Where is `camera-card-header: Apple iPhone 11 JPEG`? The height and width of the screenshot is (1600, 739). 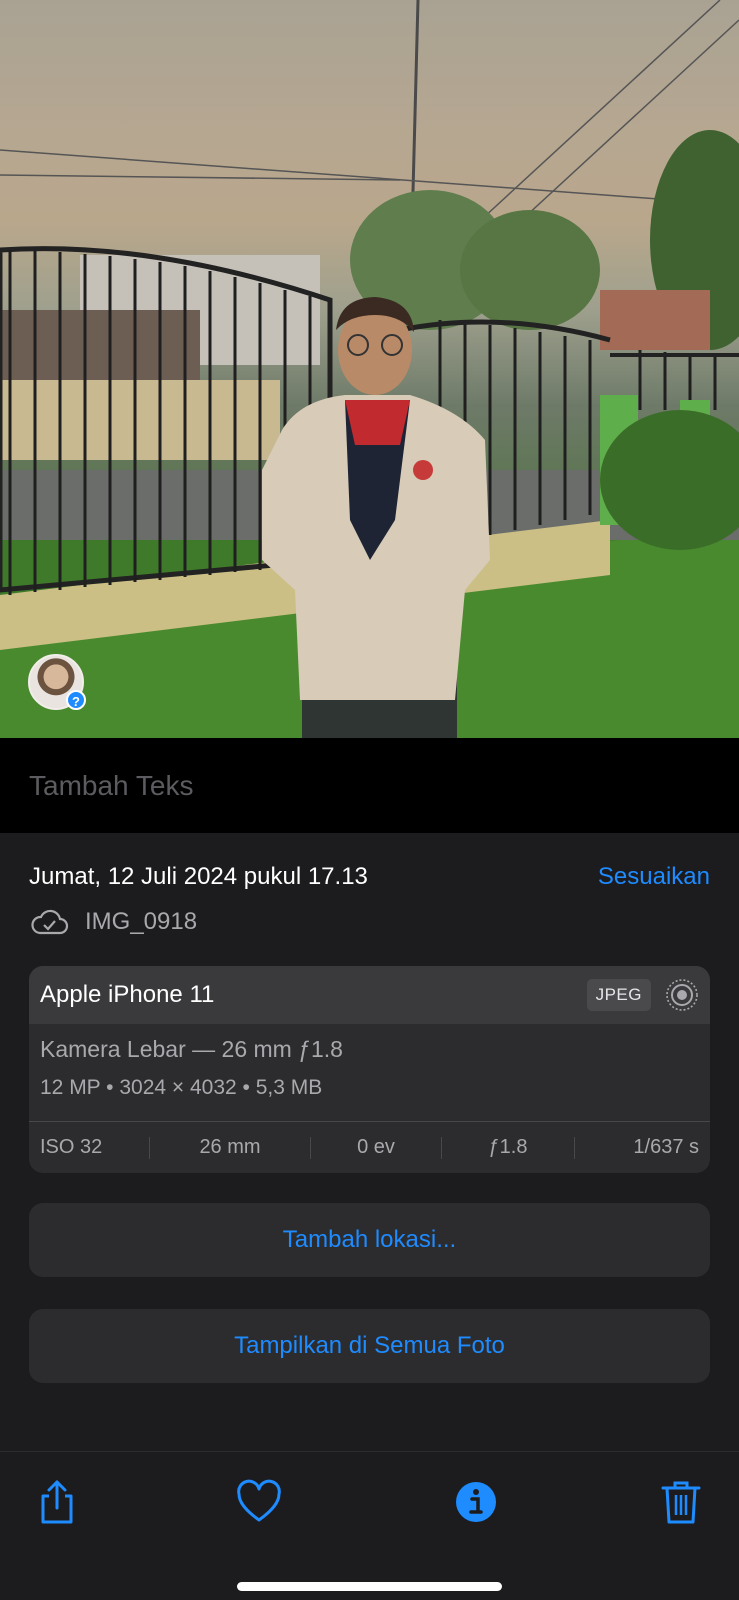 camera-card-header: Apple iPhone 11 JPEG is located at coordinates (369, 995).